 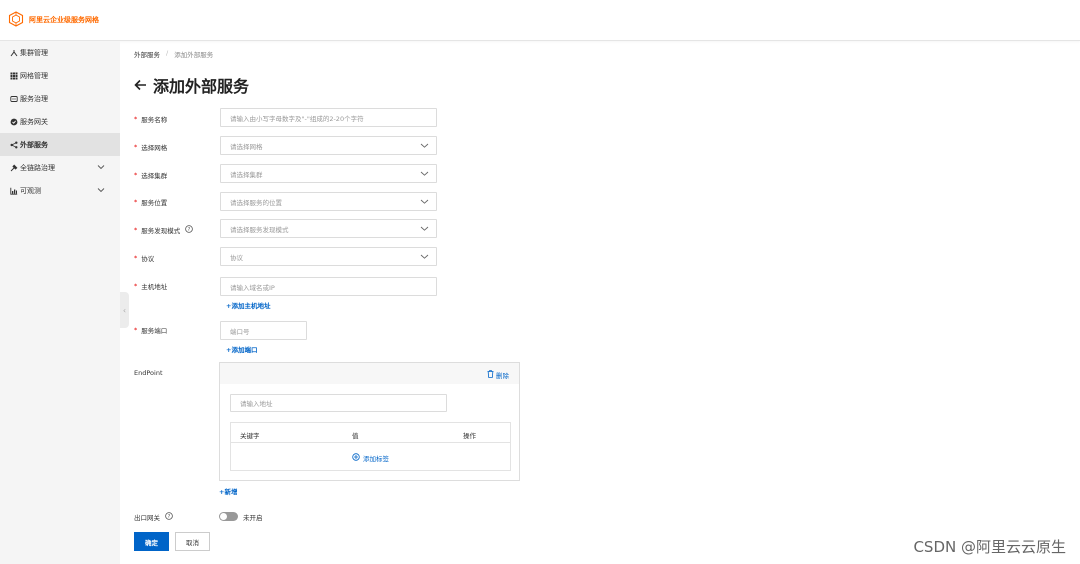 I want to click on cancel-button: 取消, so click(x=192, y=541).